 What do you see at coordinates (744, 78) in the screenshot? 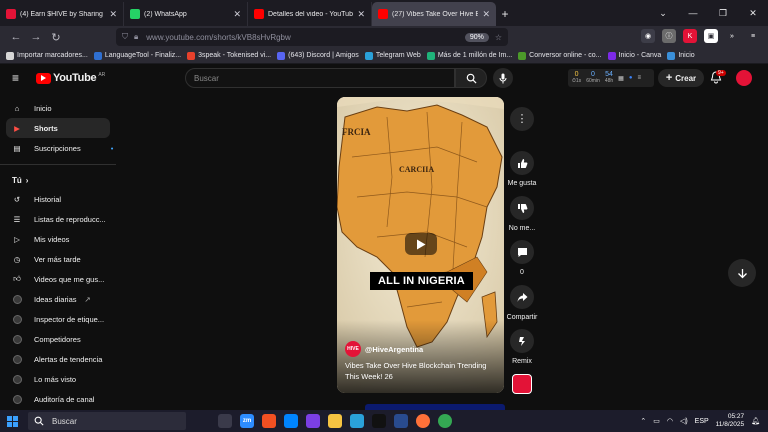
I see `account-avatar` at bounding box center [744, 78].